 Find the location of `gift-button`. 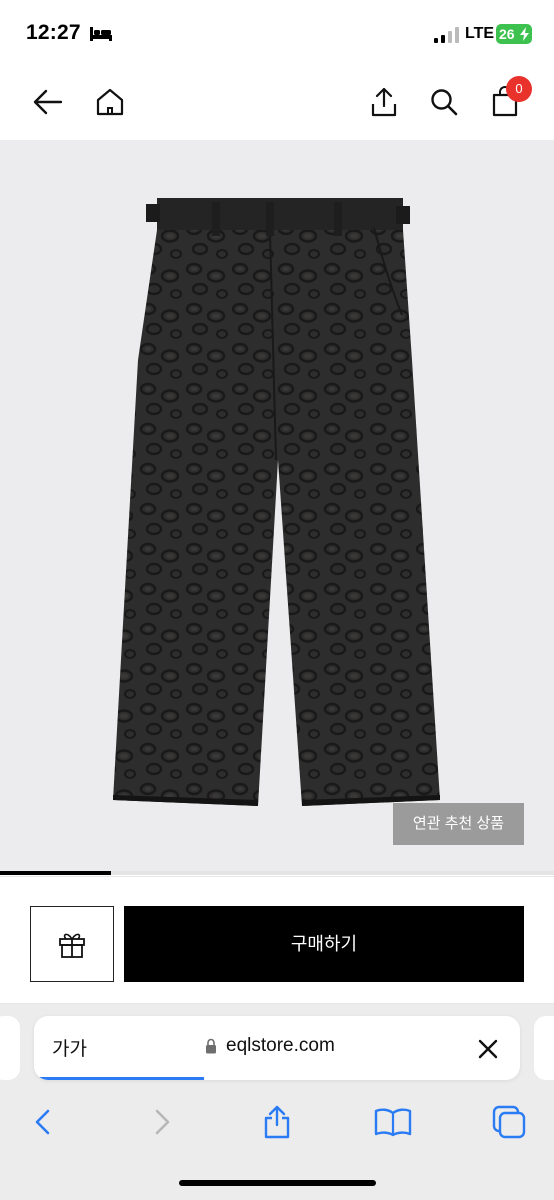

gift-button is located at coordinates (72, 944).